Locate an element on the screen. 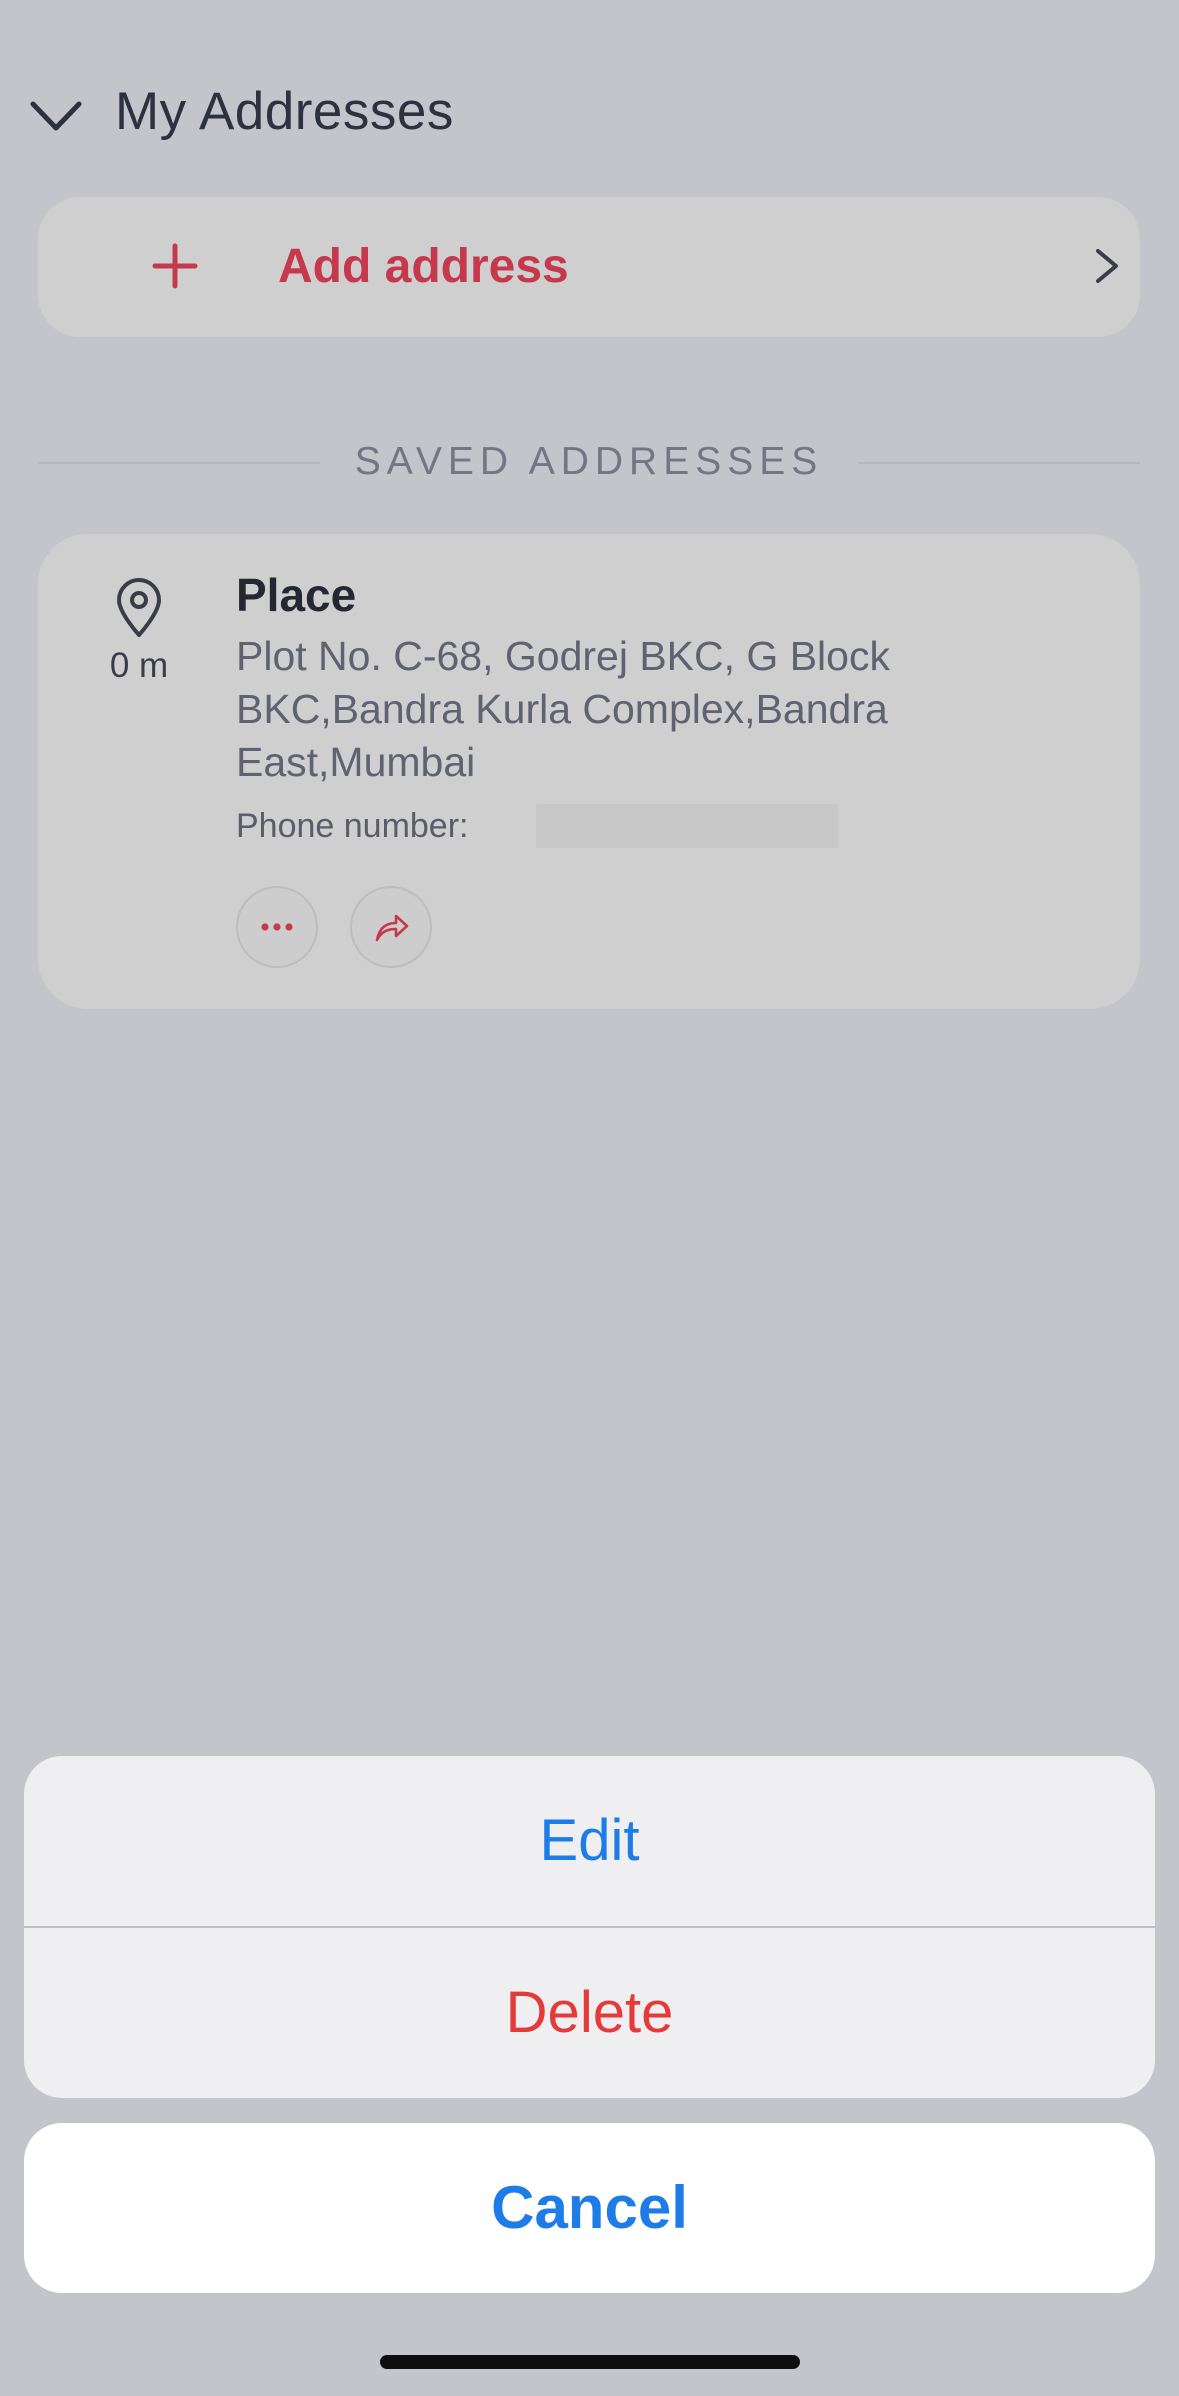 The width and height of the screenshot is (1179, 2396). action-sheet: Edit Delete is located at coordinates (589, 1927).